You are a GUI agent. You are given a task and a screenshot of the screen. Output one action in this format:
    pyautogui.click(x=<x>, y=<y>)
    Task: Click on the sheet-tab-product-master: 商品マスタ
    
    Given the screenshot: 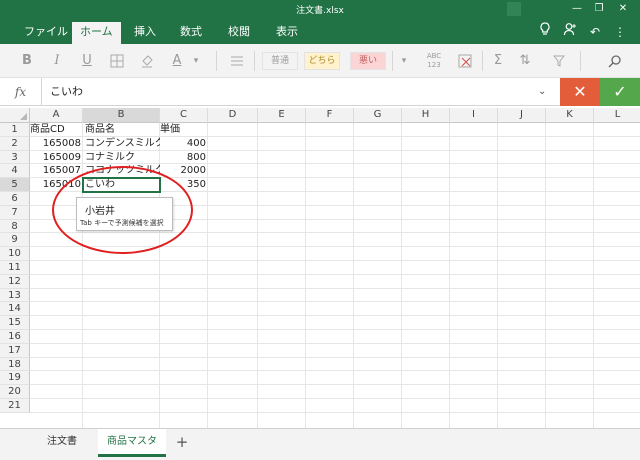 What is the action you would take?
    pyautogui.click(x=132, y=443)
    